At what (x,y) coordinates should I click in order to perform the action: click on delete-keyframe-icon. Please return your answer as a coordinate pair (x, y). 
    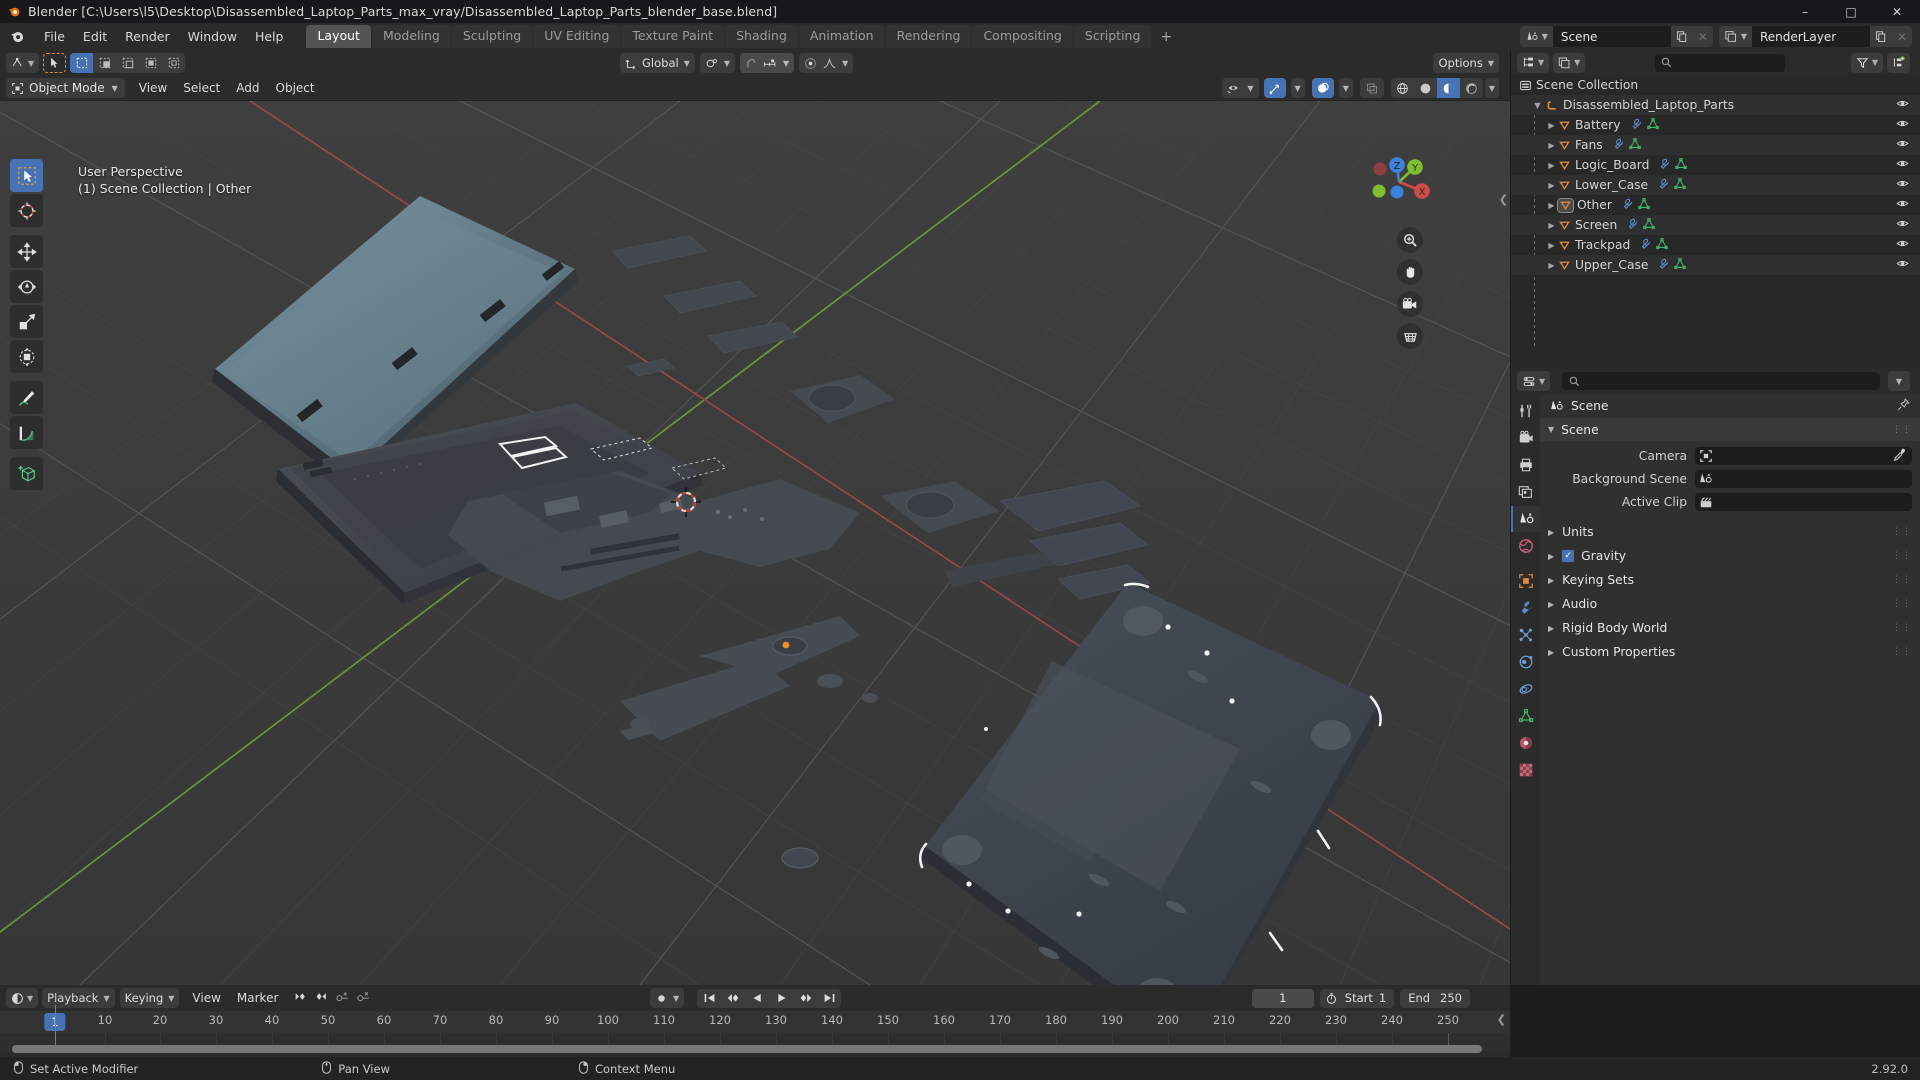
    Looking at the image, I should click on (364, 998).